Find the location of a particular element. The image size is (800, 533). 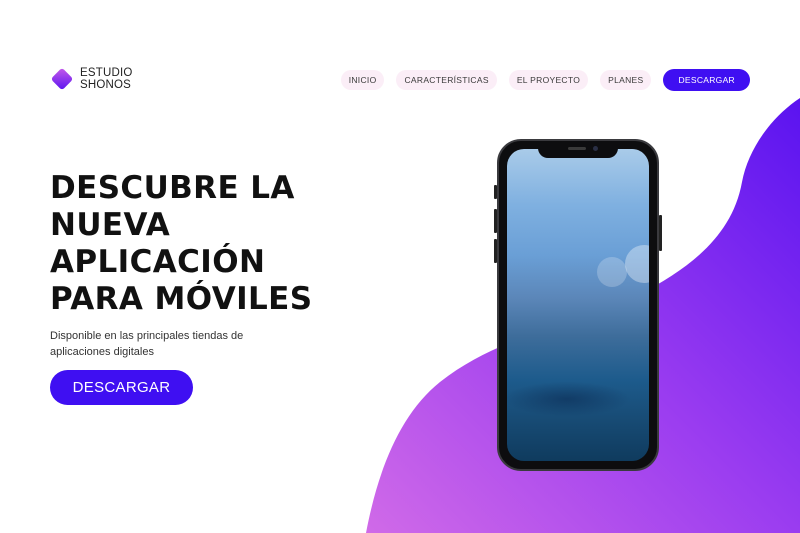

brand-name-line2: SHONOS is located at coordinates (106, 85).